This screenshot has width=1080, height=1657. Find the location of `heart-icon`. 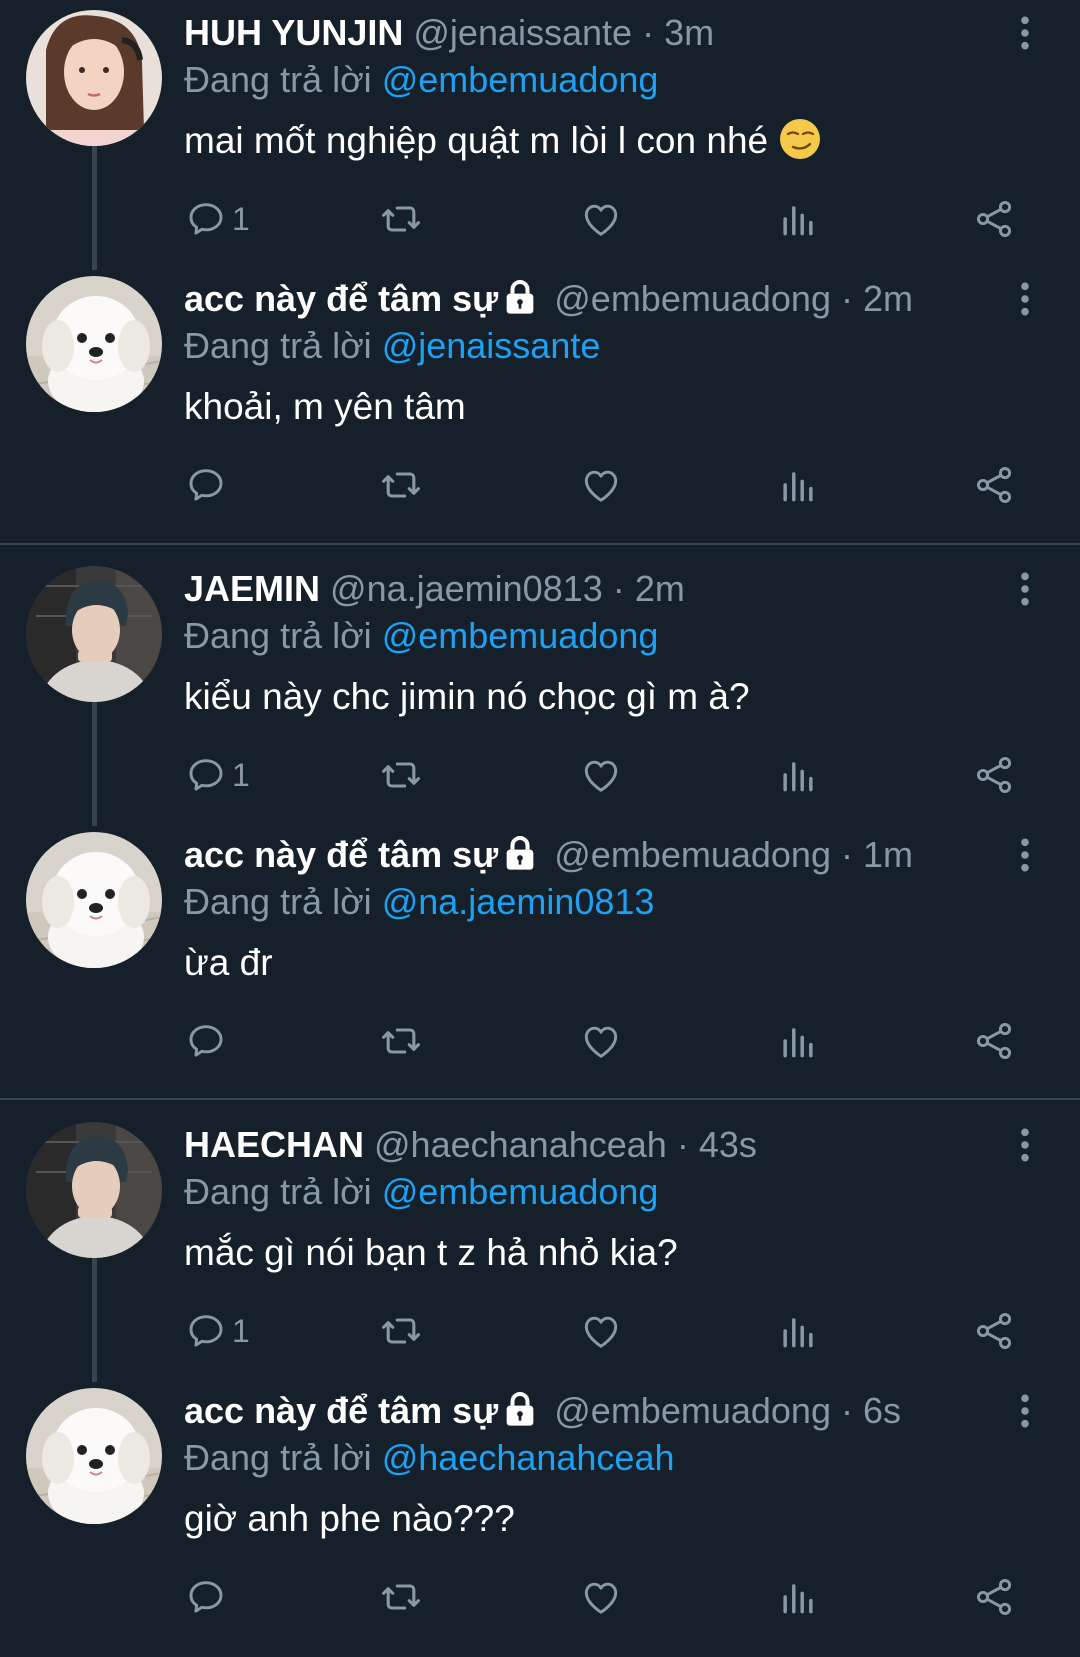

heart-icon is located at coordinates (601, 485).